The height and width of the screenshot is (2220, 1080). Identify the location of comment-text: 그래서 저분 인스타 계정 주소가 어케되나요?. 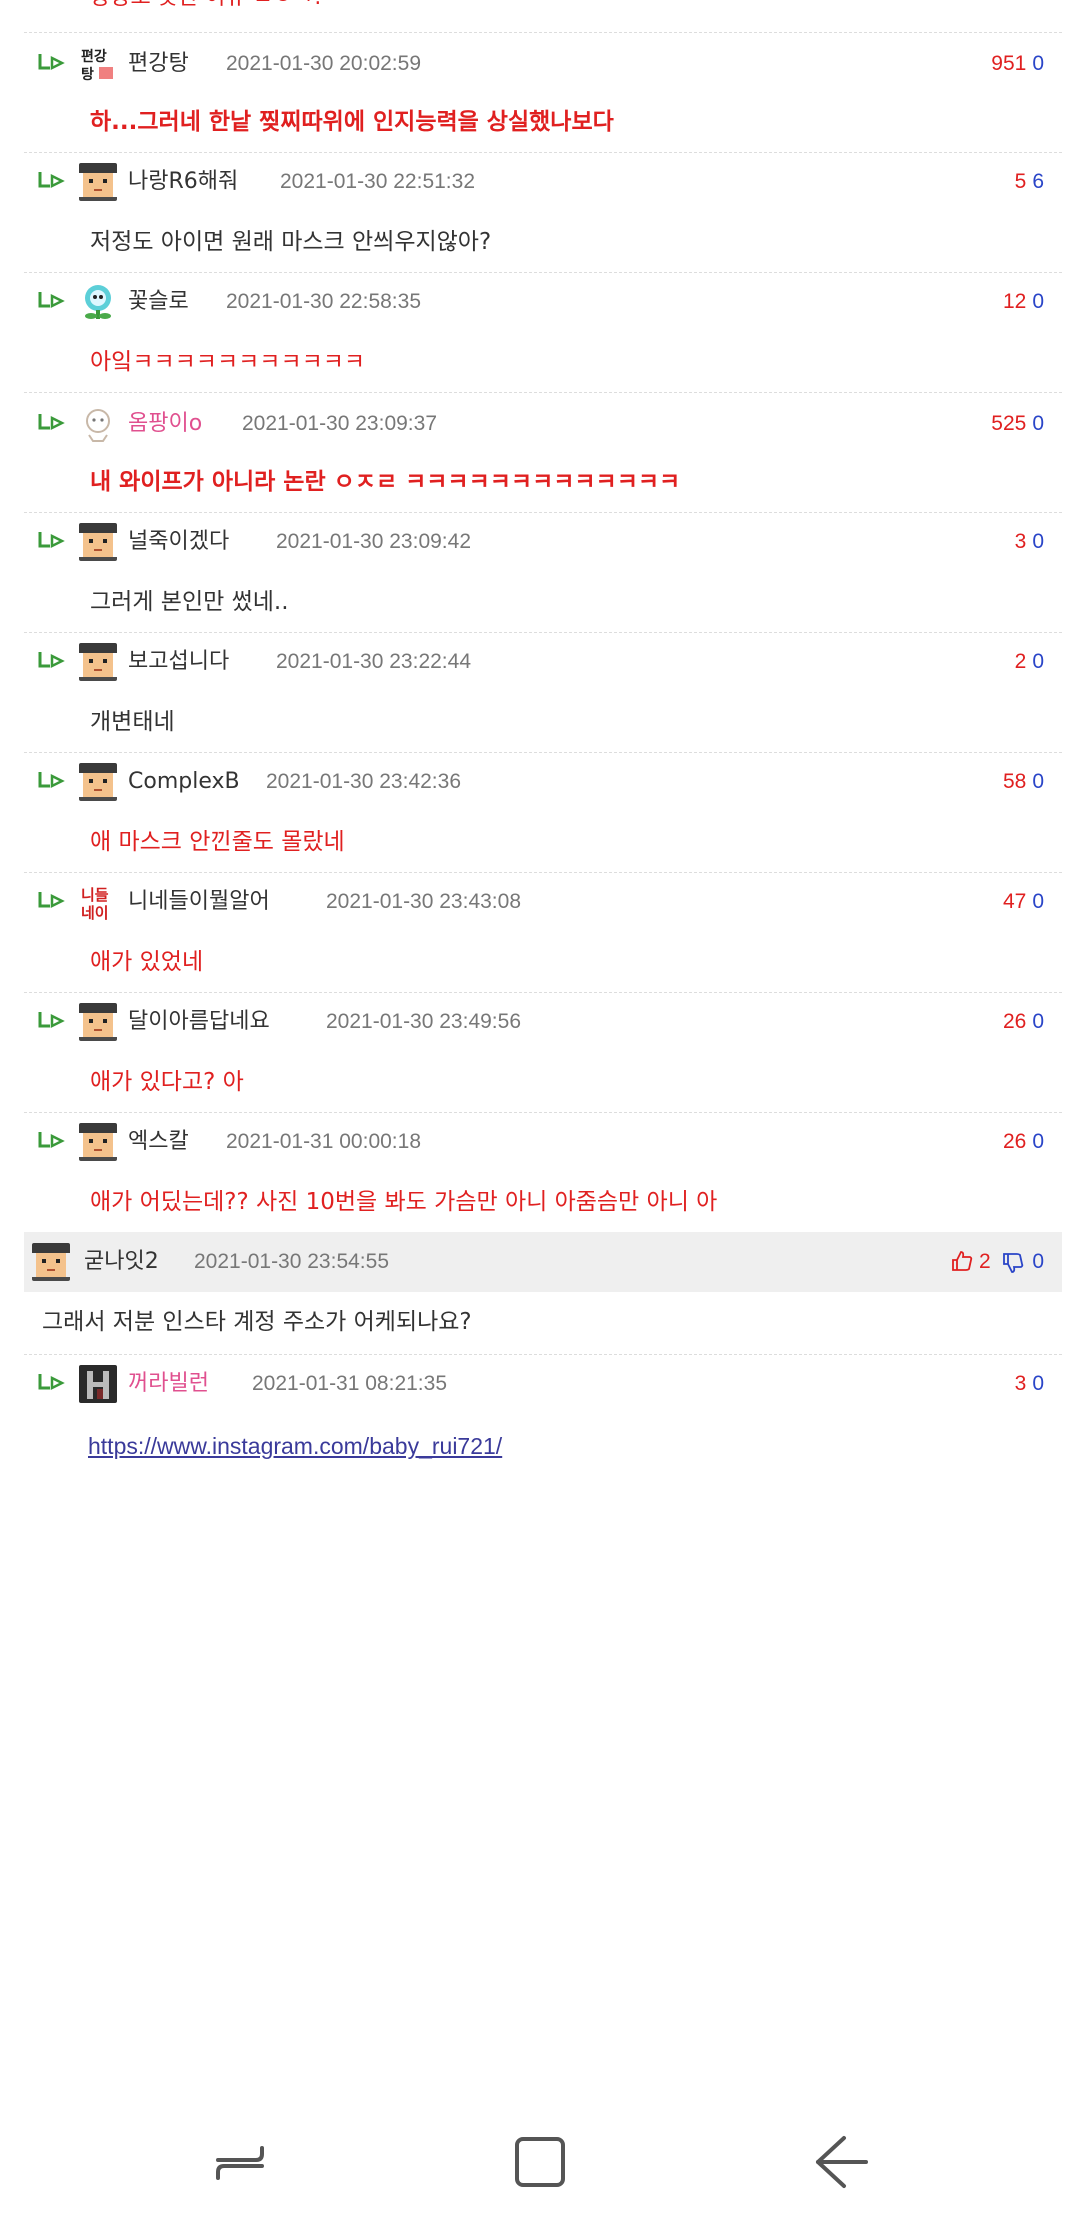
(257, 1322).